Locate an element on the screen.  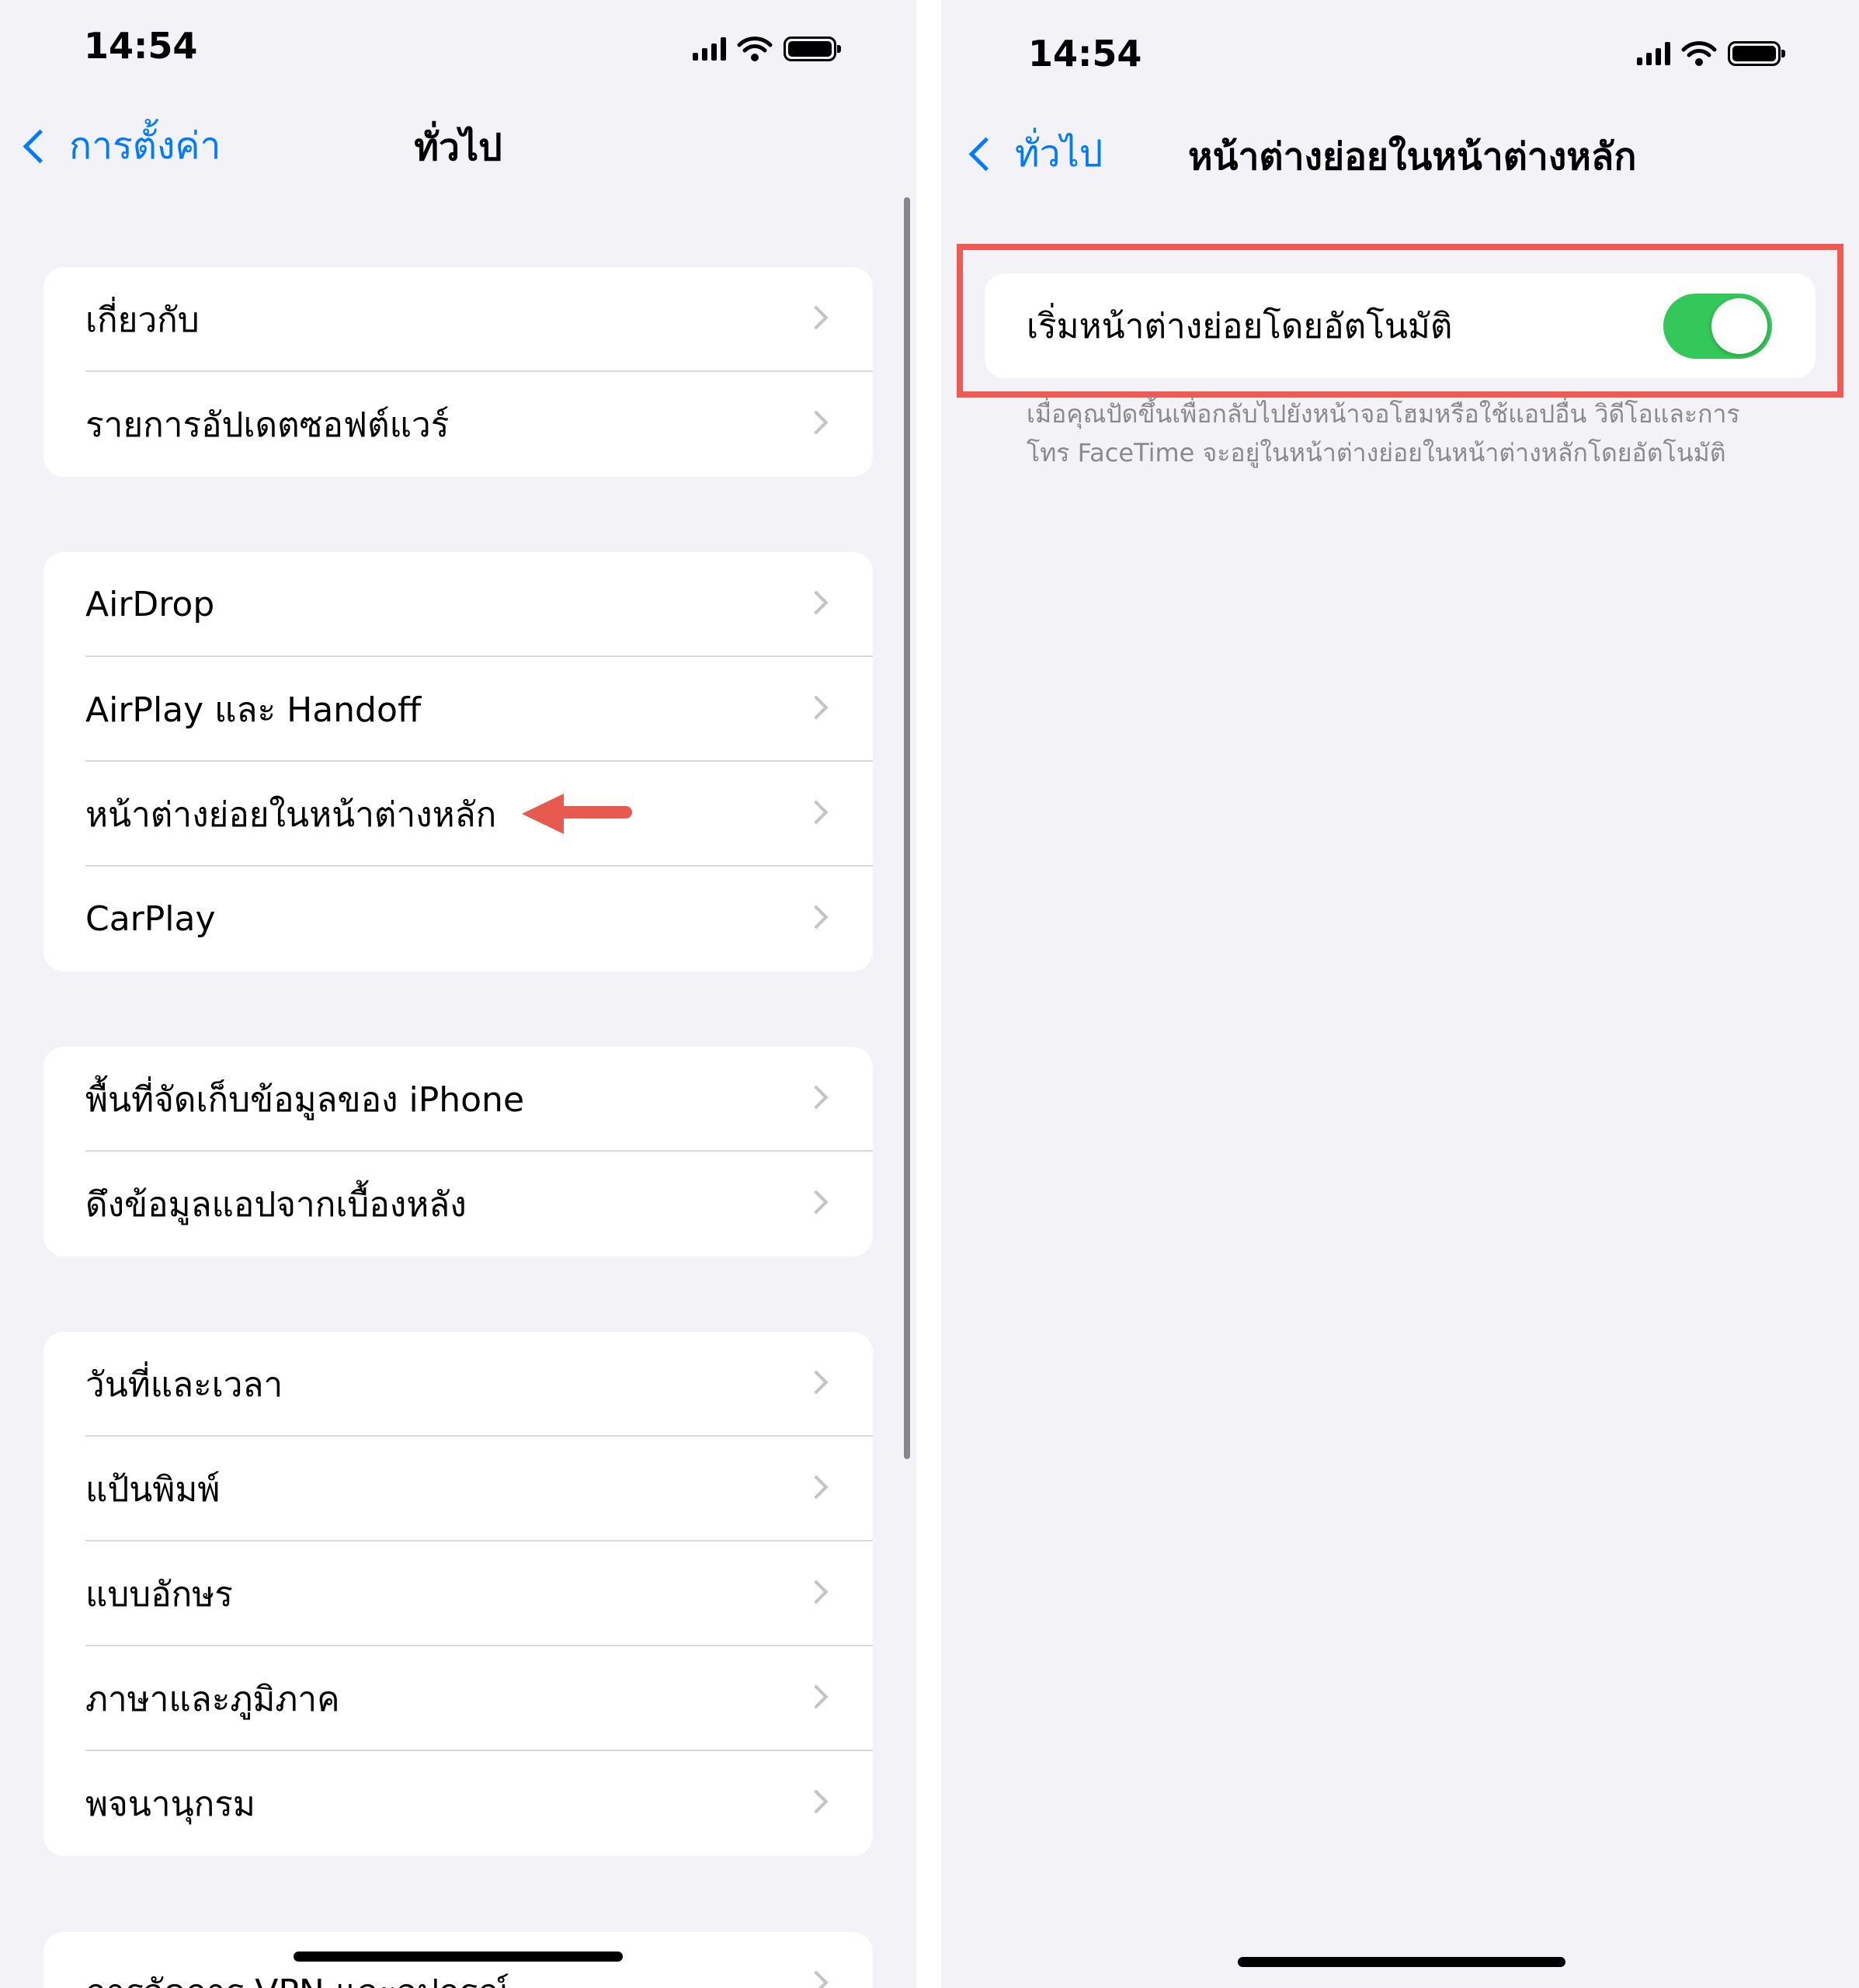
annotation-highlight-box is located at coordinates (1400, 321).